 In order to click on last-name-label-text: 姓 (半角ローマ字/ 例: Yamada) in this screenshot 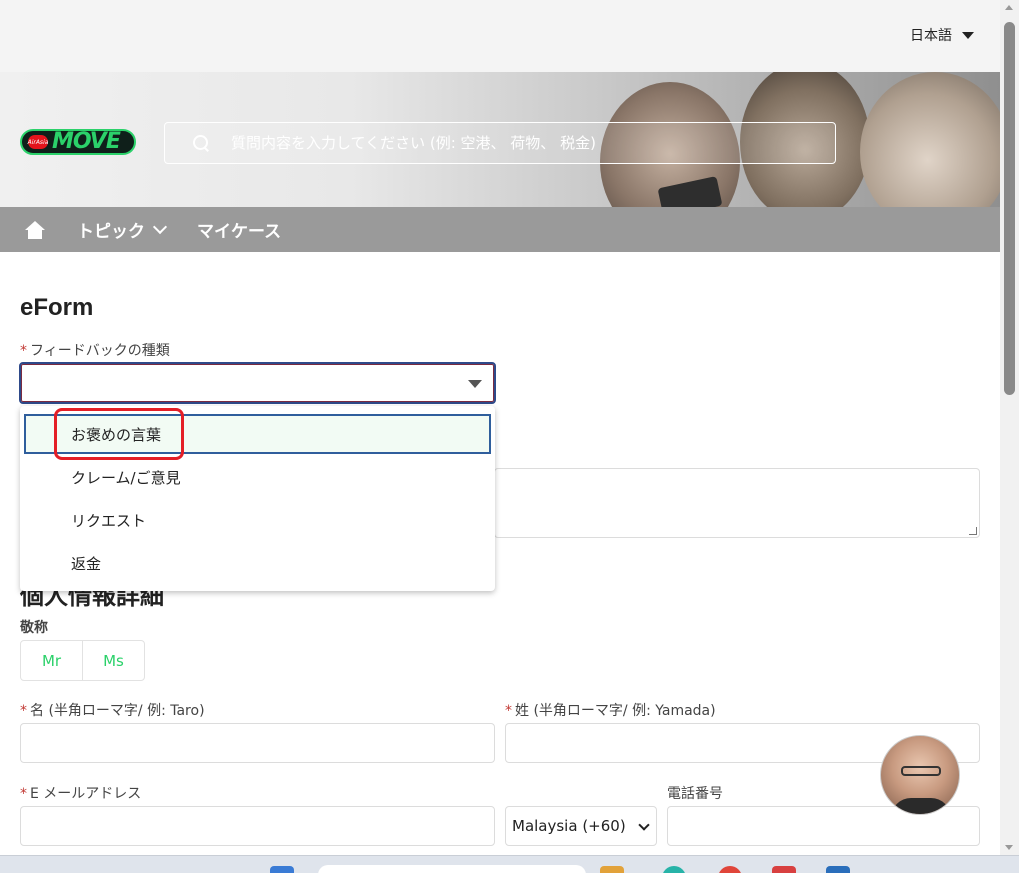, I will do `click(615, 711)`.